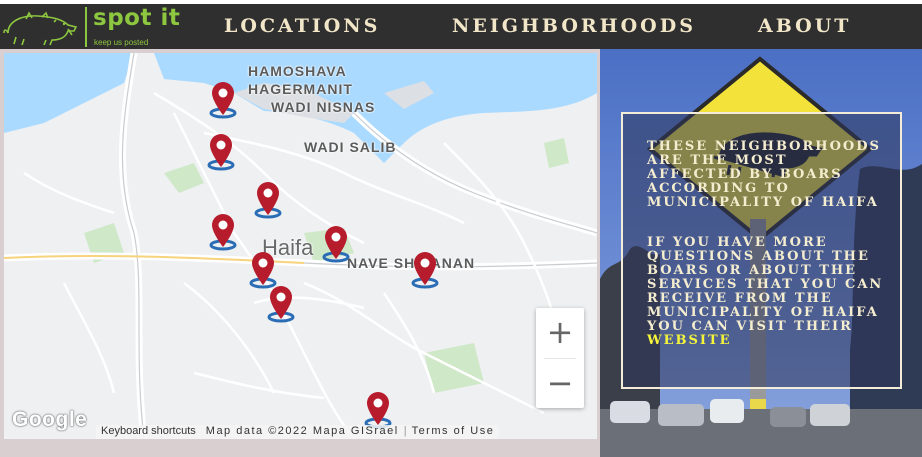  I want to click on nav-link-neighborhoods: NEIGHBORHOODS, so click(574, 26).